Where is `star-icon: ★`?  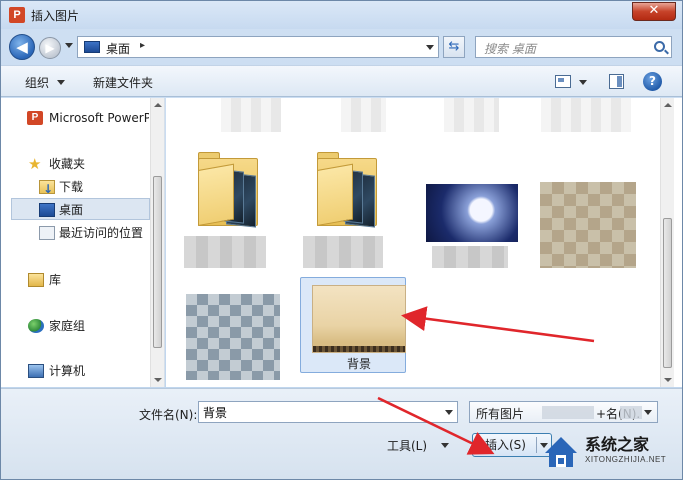 star-icon: ★ is located at coordinates (35, 164).